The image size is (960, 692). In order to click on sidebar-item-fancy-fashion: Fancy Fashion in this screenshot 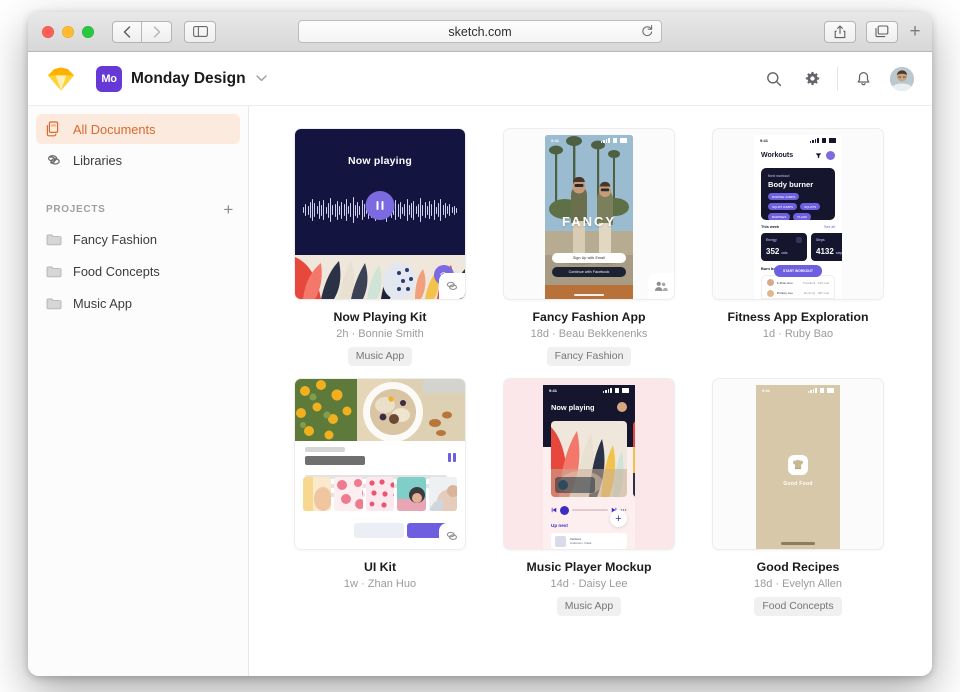, I will do `click(138, 239)`.